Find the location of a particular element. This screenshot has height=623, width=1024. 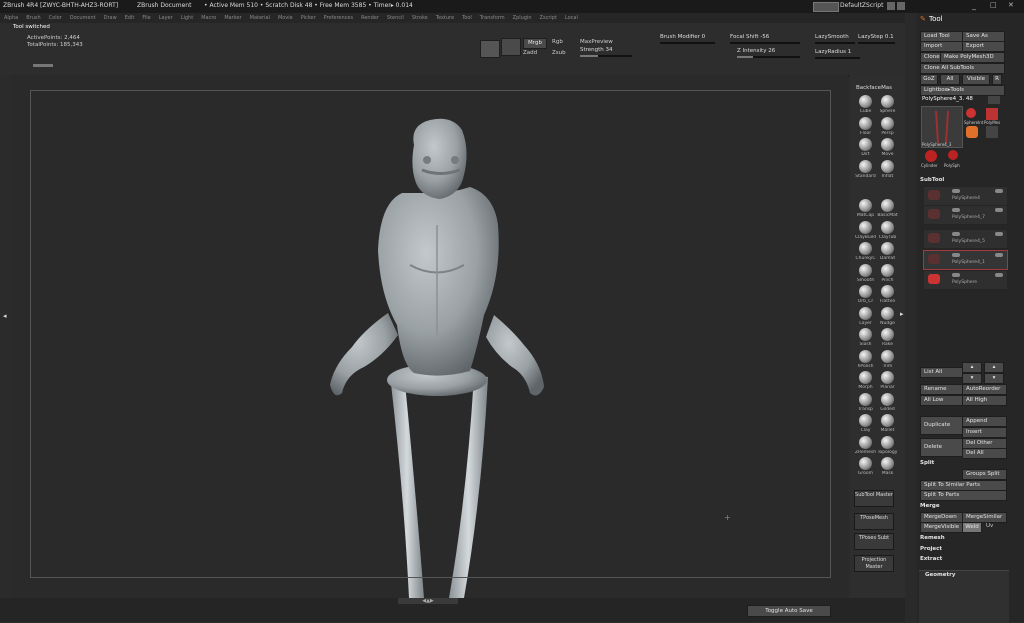

layout-icon is located at coordinates (901, 6).